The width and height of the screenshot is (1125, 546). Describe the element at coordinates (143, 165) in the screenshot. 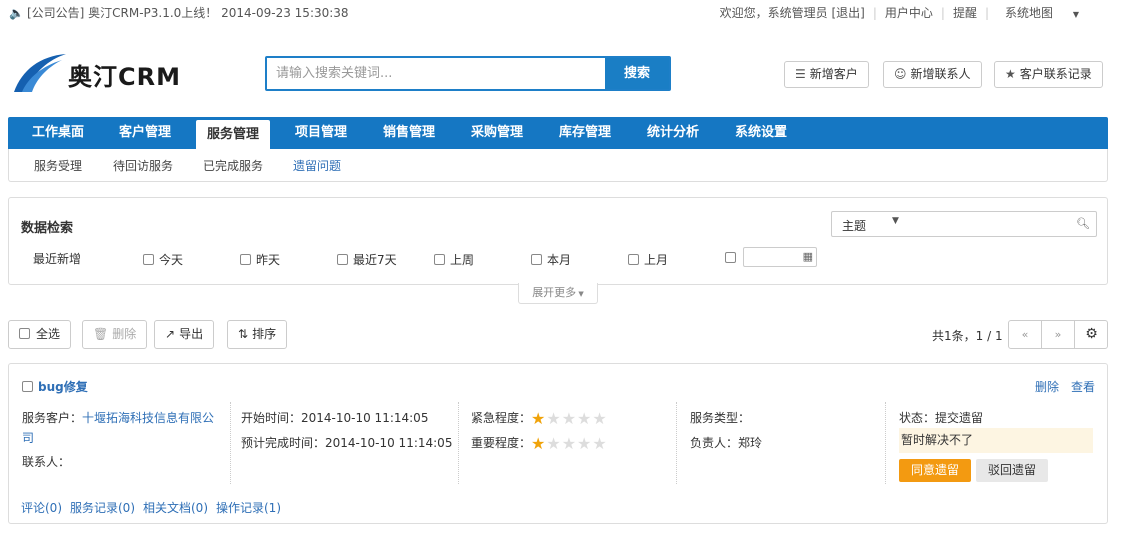

I see `subnav-item-pending-visit: 待回访服务` at that location.